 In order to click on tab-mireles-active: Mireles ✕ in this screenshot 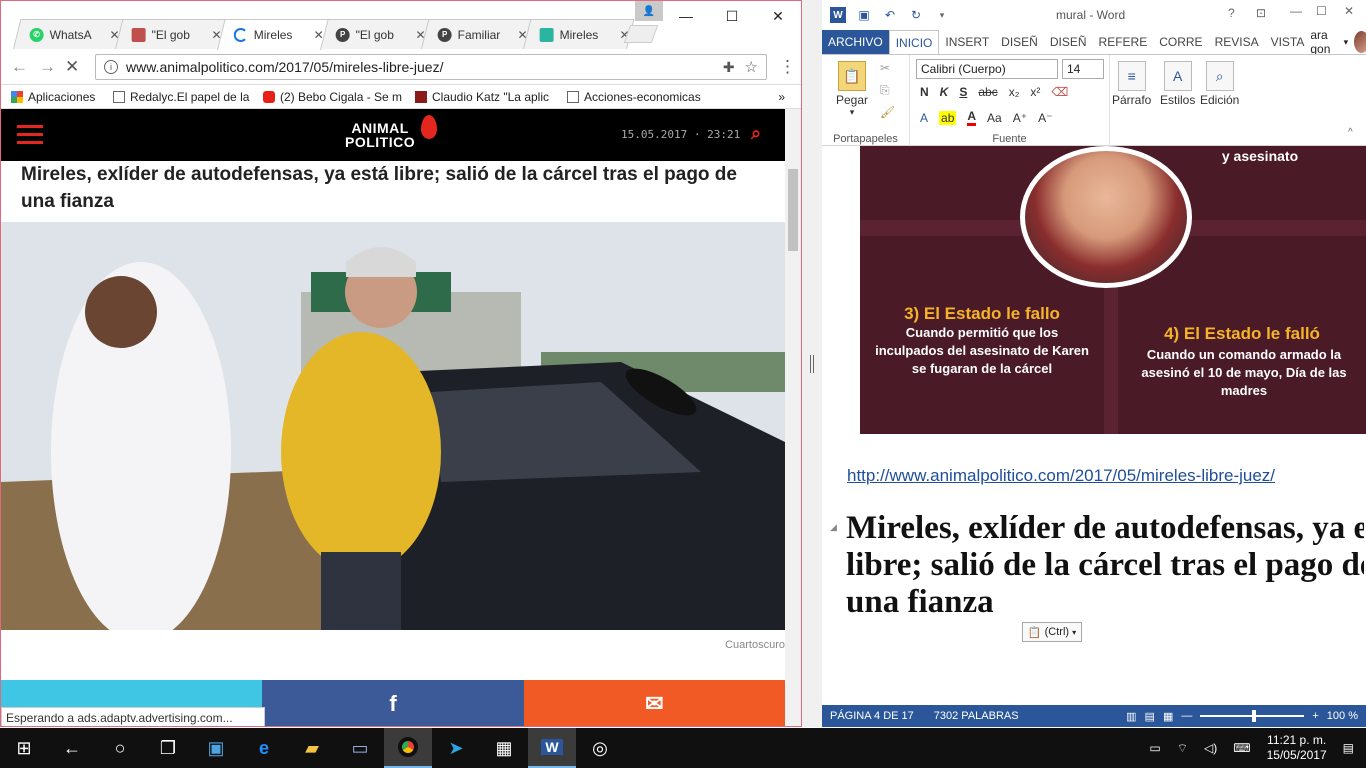, I will do `click(273, 34)`.